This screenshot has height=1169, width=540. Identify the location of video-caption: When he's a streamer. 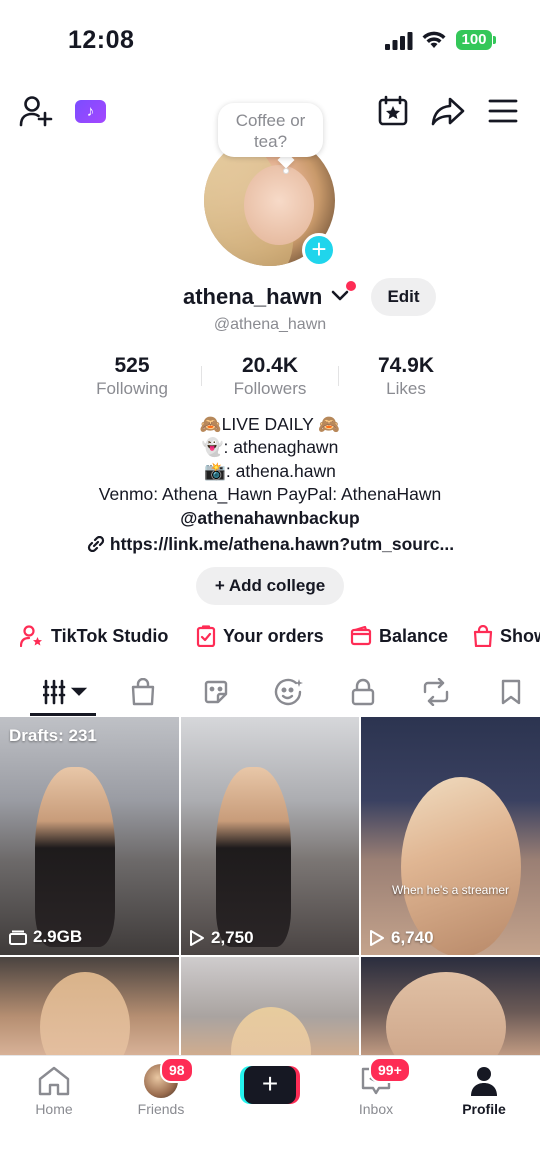
(450, 890).